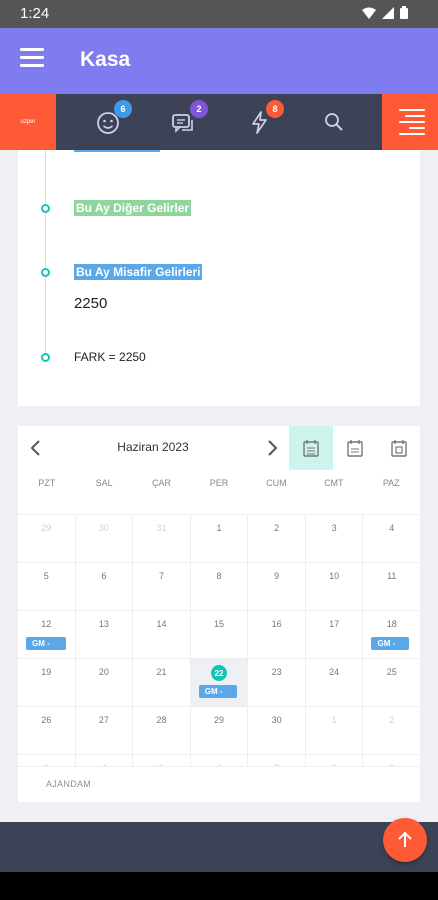 The height and width of the screenshot is (900, 438). Describe the element at coordinates (161, 682) in the screenshot. I see `calendar-day-cell: 21` at that location.